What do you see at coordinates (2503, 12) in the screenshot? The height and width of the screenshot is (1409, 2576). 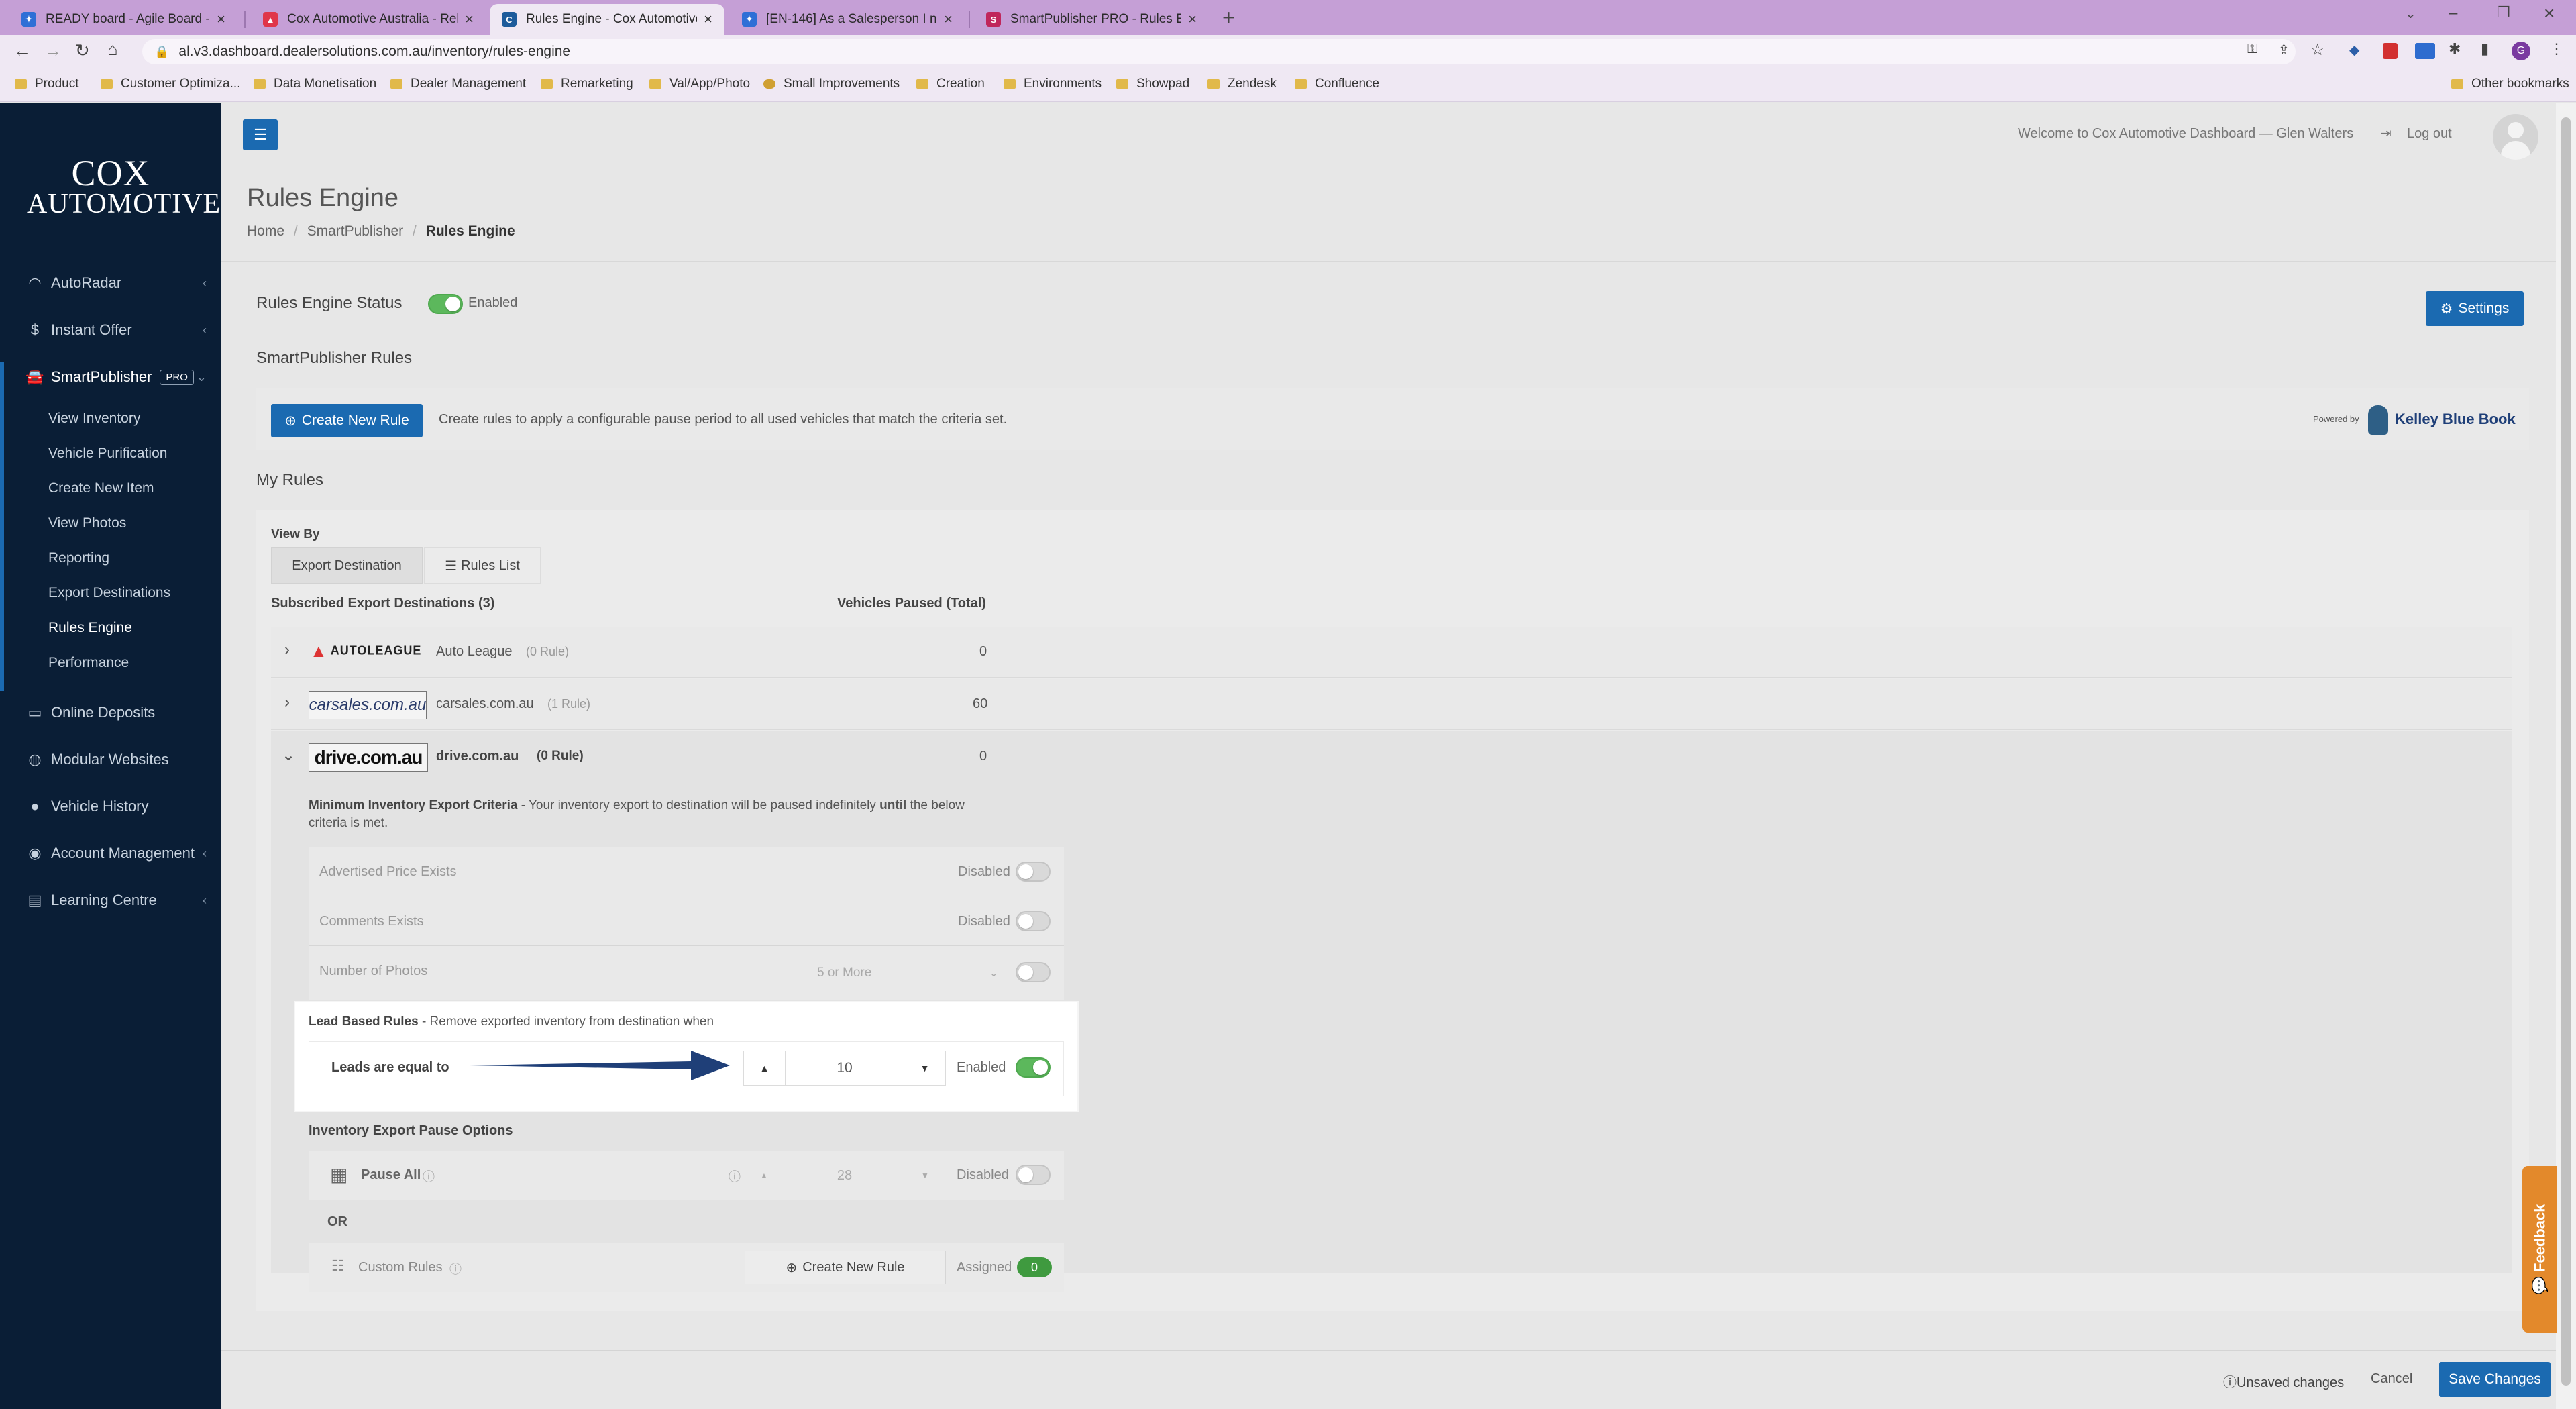 I see `restore-icon: ❐` at bounding box center [2503, 12].